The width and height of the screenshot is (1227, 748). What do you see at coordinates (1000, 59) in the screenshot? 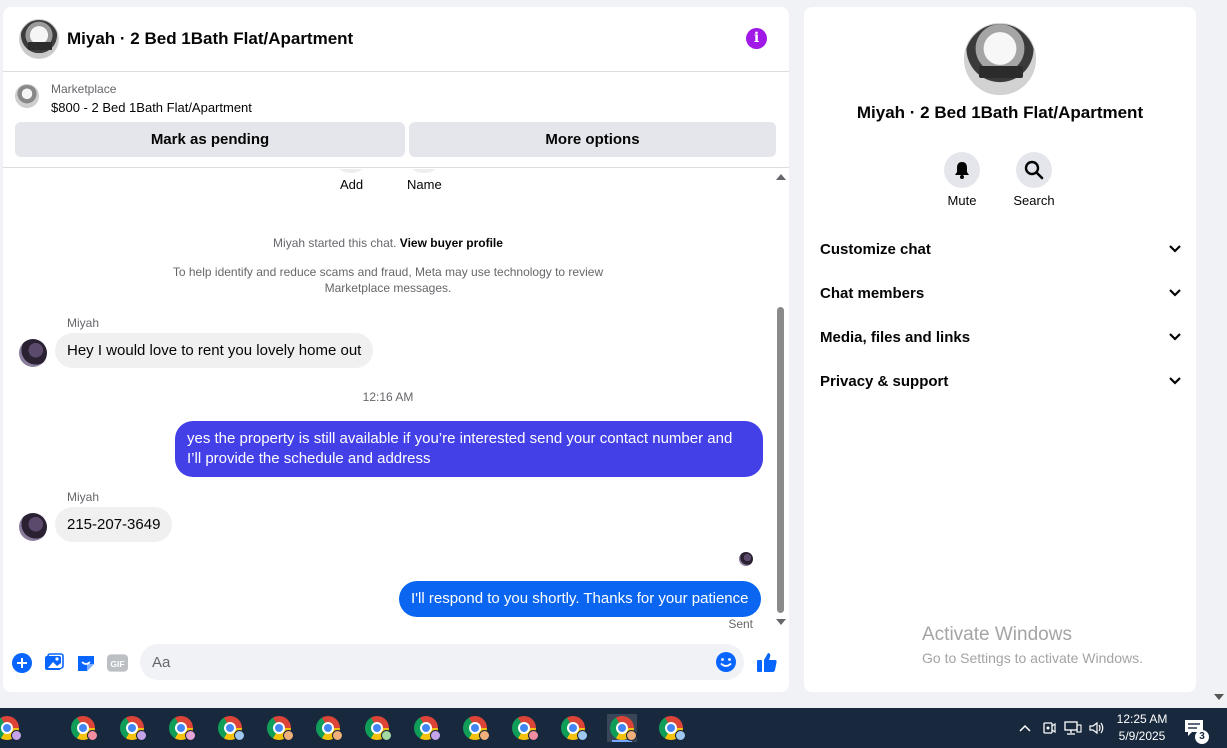
I see `profile-avatar` at bounding box center [1000, 59].